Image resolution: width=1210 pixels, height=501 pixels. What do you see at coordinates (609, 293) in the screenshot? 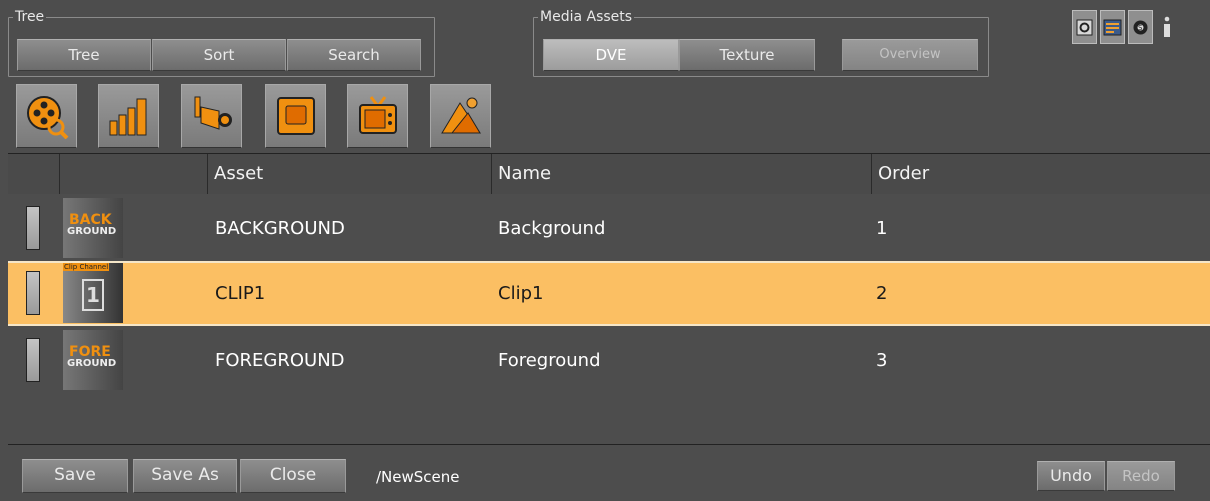
I see `table-row: Clip Channel 1 CLIP1 Clip1 2` at bounding box center [609, 293].